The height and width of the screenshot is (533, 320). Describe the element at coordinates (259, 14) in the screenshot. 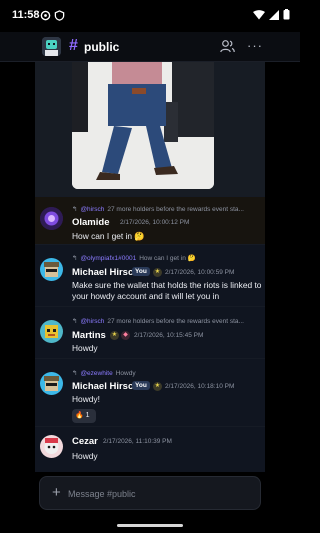

I see `wifi-icon` at that location.